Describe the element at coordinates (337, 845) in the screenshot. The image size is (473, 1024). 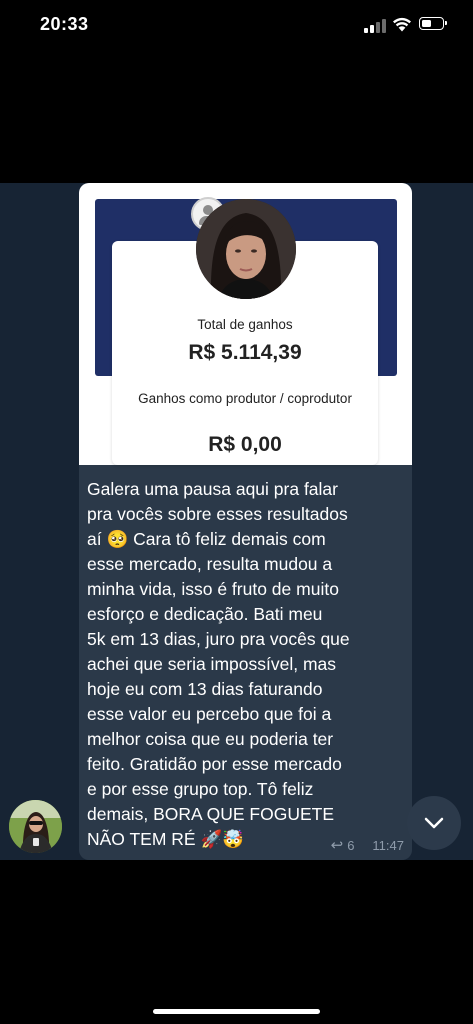
I see `reply-arrow-icon: ↩` at that location.